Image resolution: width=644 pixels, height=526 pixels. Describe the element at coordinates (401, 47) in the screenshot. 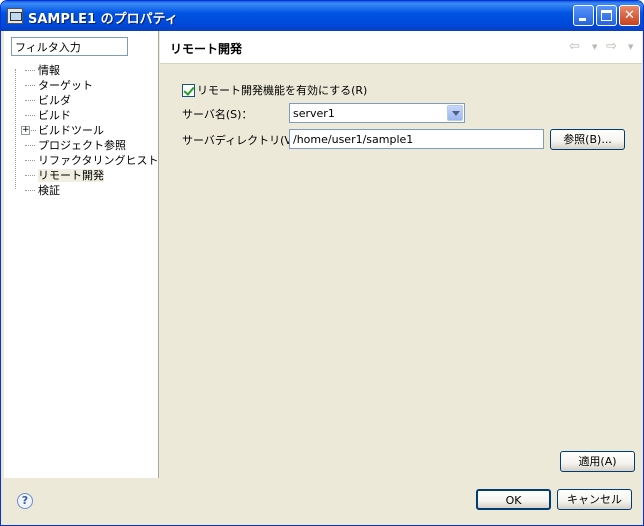

I see `page-header: リモート開発 ⇦ ▼ ⇨ ▼` at that location.